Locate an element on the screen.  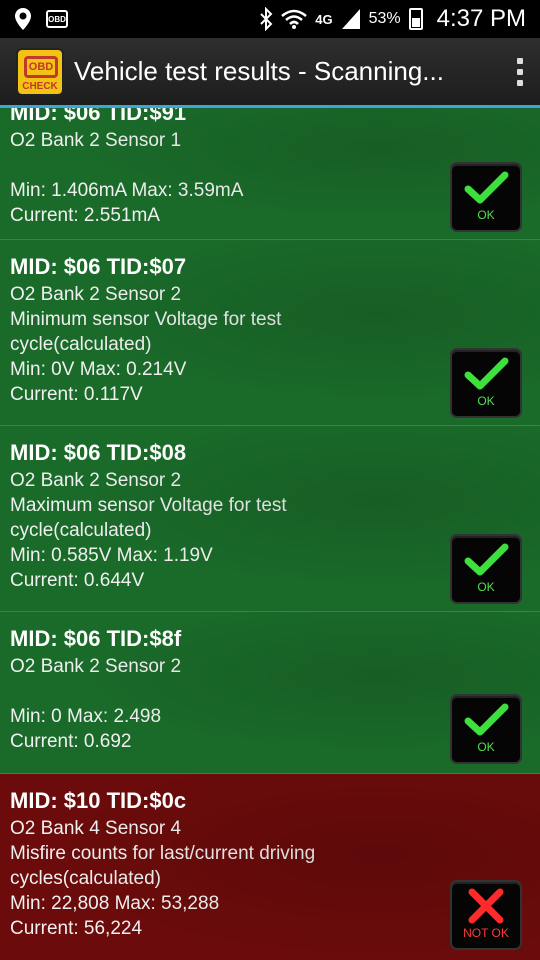
mid-label: MID: $06 TID:$08 is located at coordinates (98, 452).